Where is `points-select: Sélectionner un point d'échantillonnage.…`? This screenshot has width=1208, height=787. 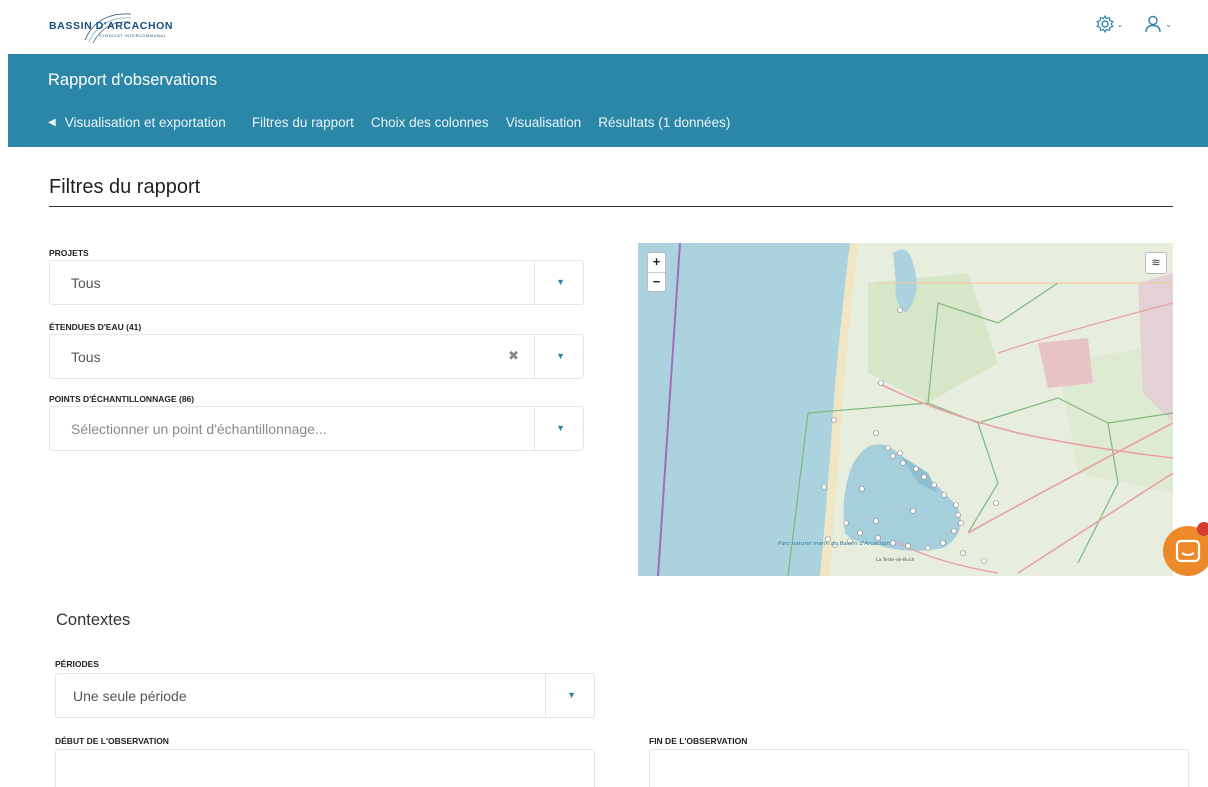 points-select: Sélectionner un point d'échantillonnage.… is located at coordinates (316, 428).